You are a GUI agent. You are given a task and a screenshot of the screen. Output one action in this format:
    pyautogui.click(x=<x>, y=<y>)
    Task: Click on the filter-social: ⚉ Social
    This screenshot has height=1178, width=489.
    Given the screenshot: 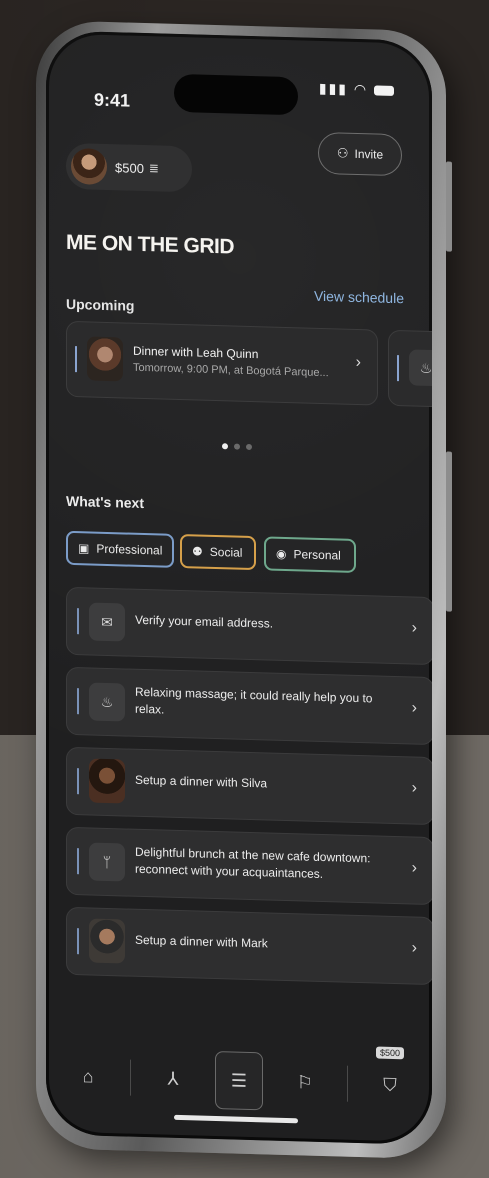 What is the action you would take?
    pyautogui.click(x=218, y=552)
    